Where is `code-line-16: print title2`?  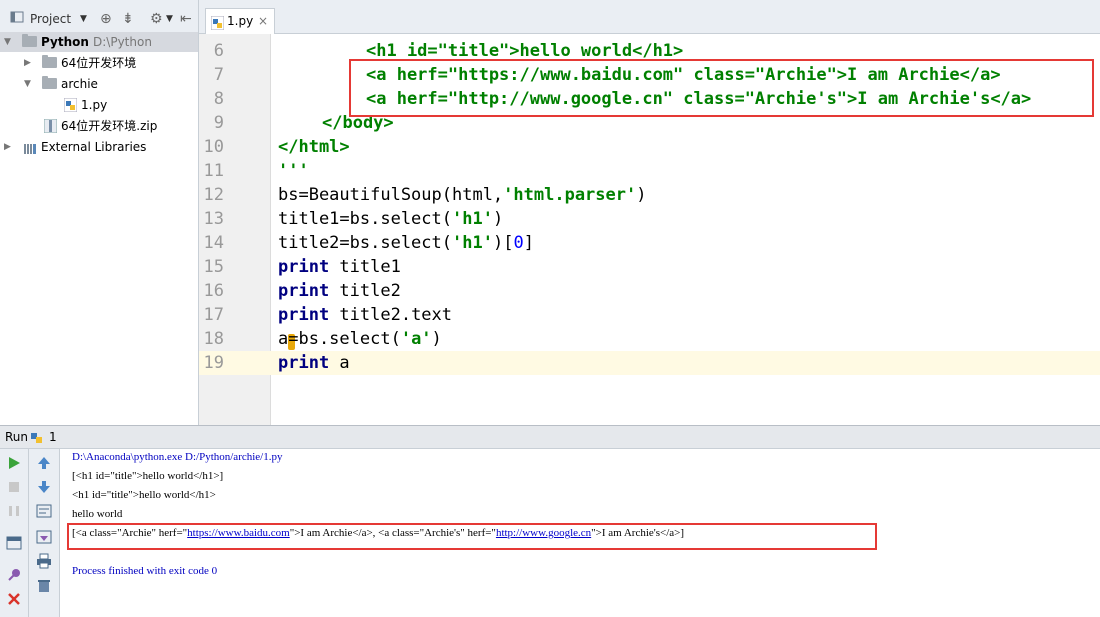
code-line-16: print title2 is located at coordinates (339, 291).